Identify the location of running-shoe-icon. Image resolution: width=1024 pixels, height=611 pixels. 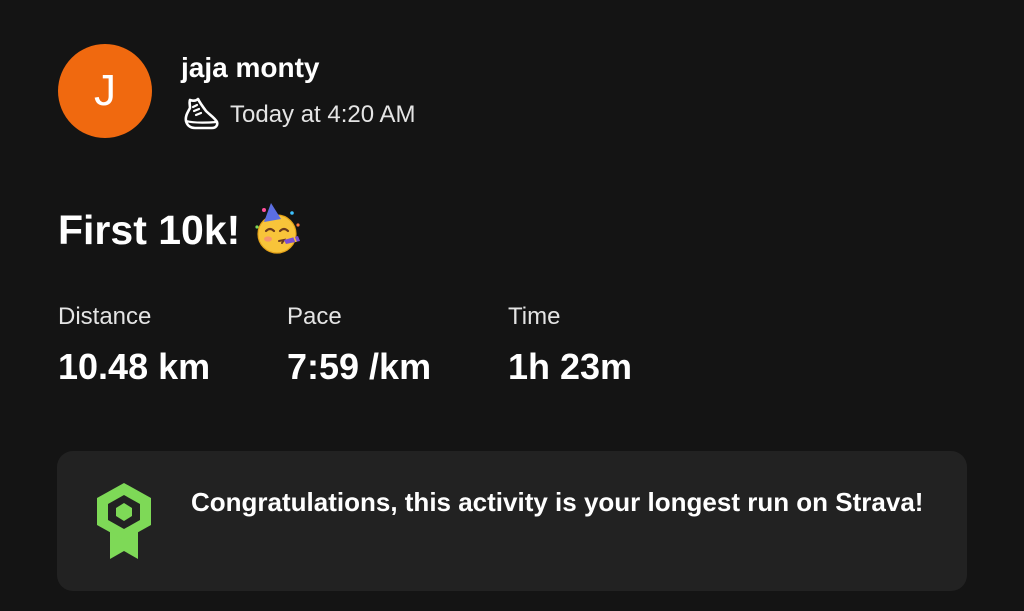
(201, 113).